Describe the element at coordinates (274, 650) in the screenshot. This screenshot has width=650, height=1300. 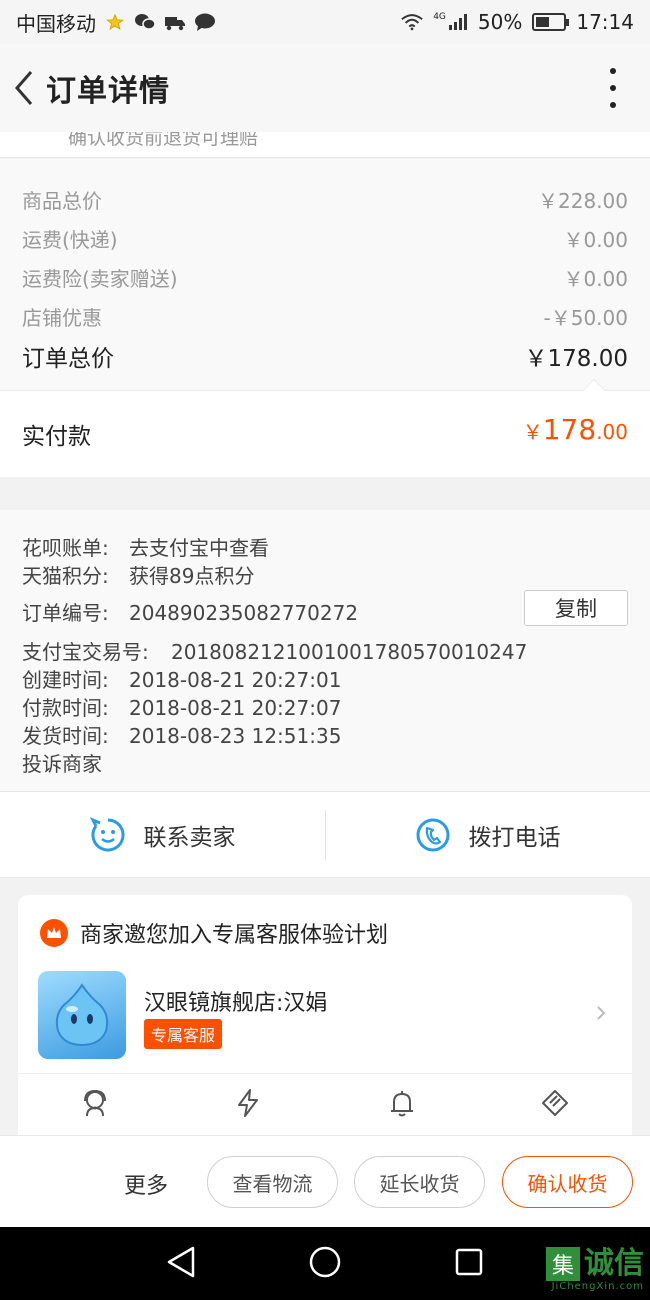
I see `alipay-row: 支付宝交易号: 2018082121001001780570010247` at that location.